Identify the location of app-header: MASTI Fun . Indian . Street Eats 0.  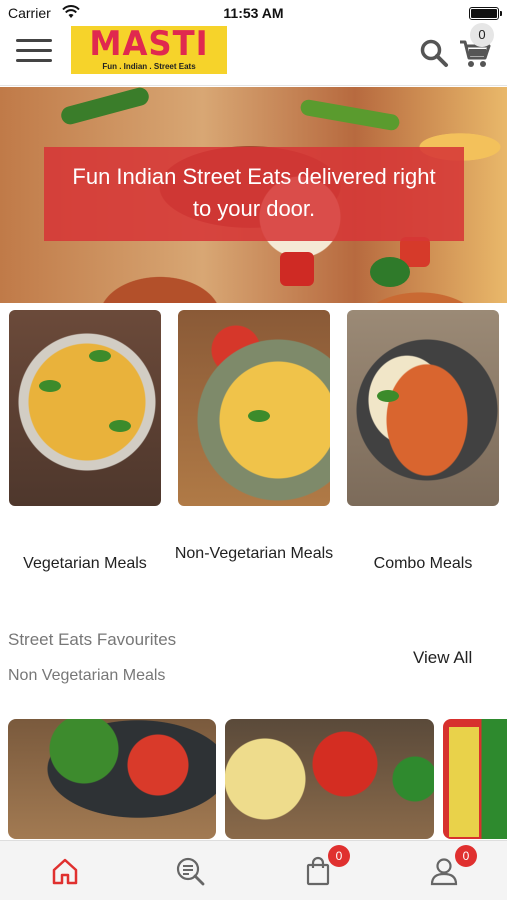
(253, 54).